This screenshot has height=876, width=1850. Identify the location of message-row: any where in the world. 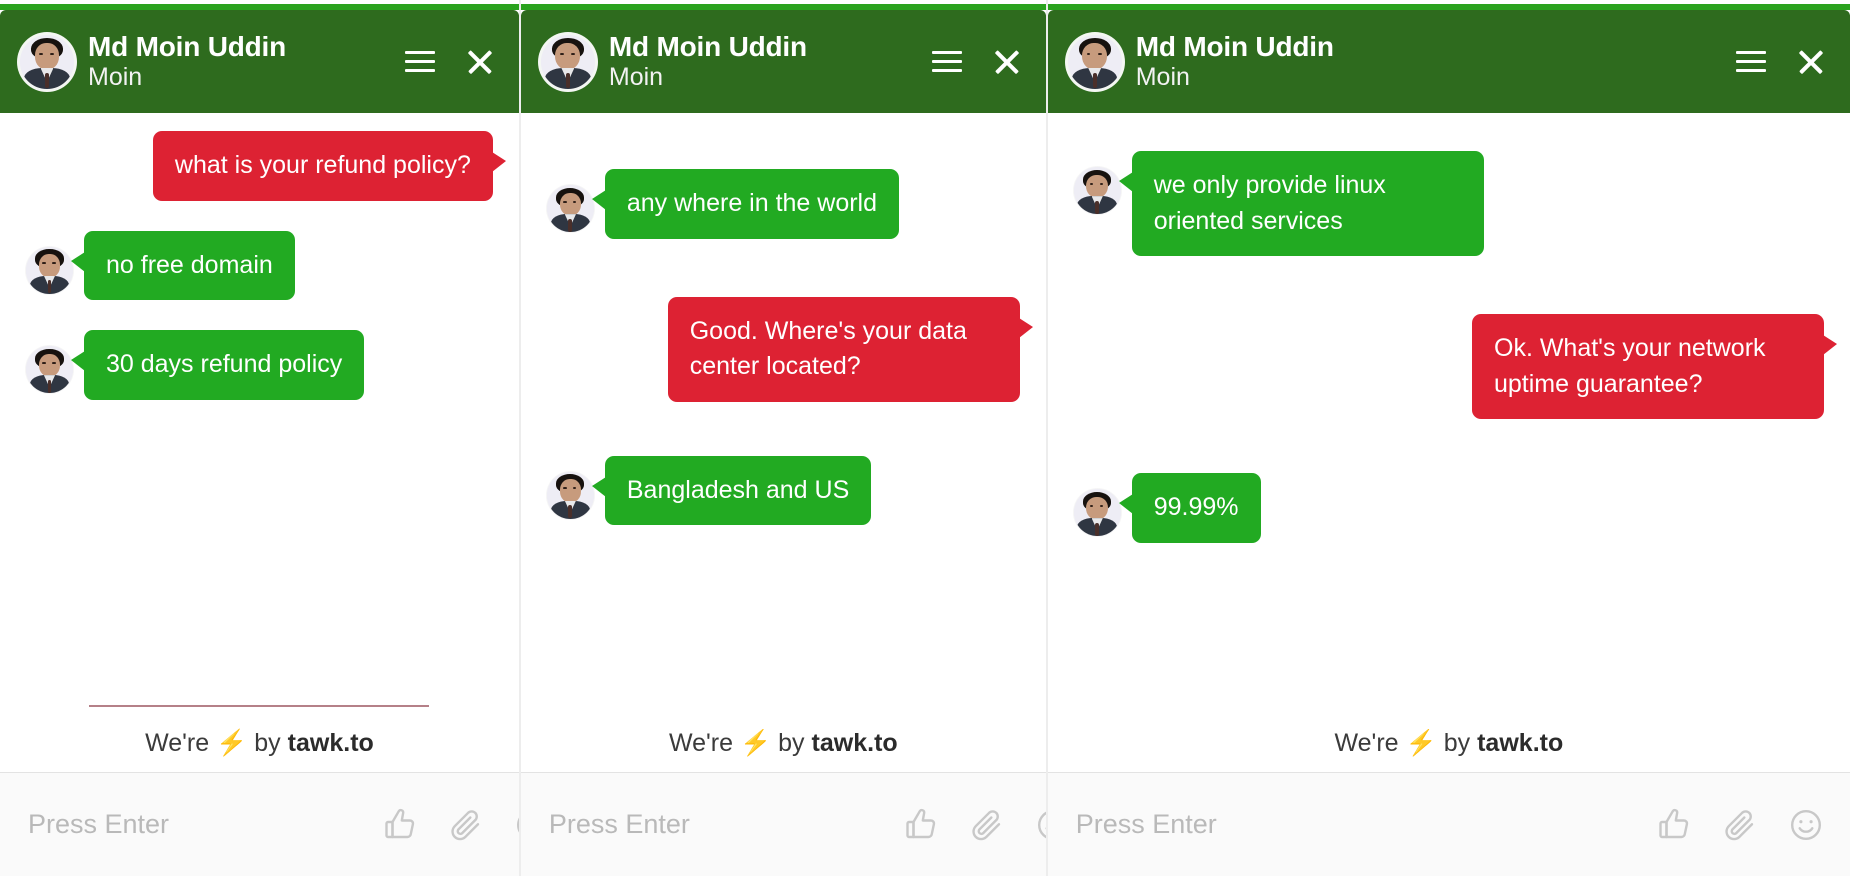
(783, 204).